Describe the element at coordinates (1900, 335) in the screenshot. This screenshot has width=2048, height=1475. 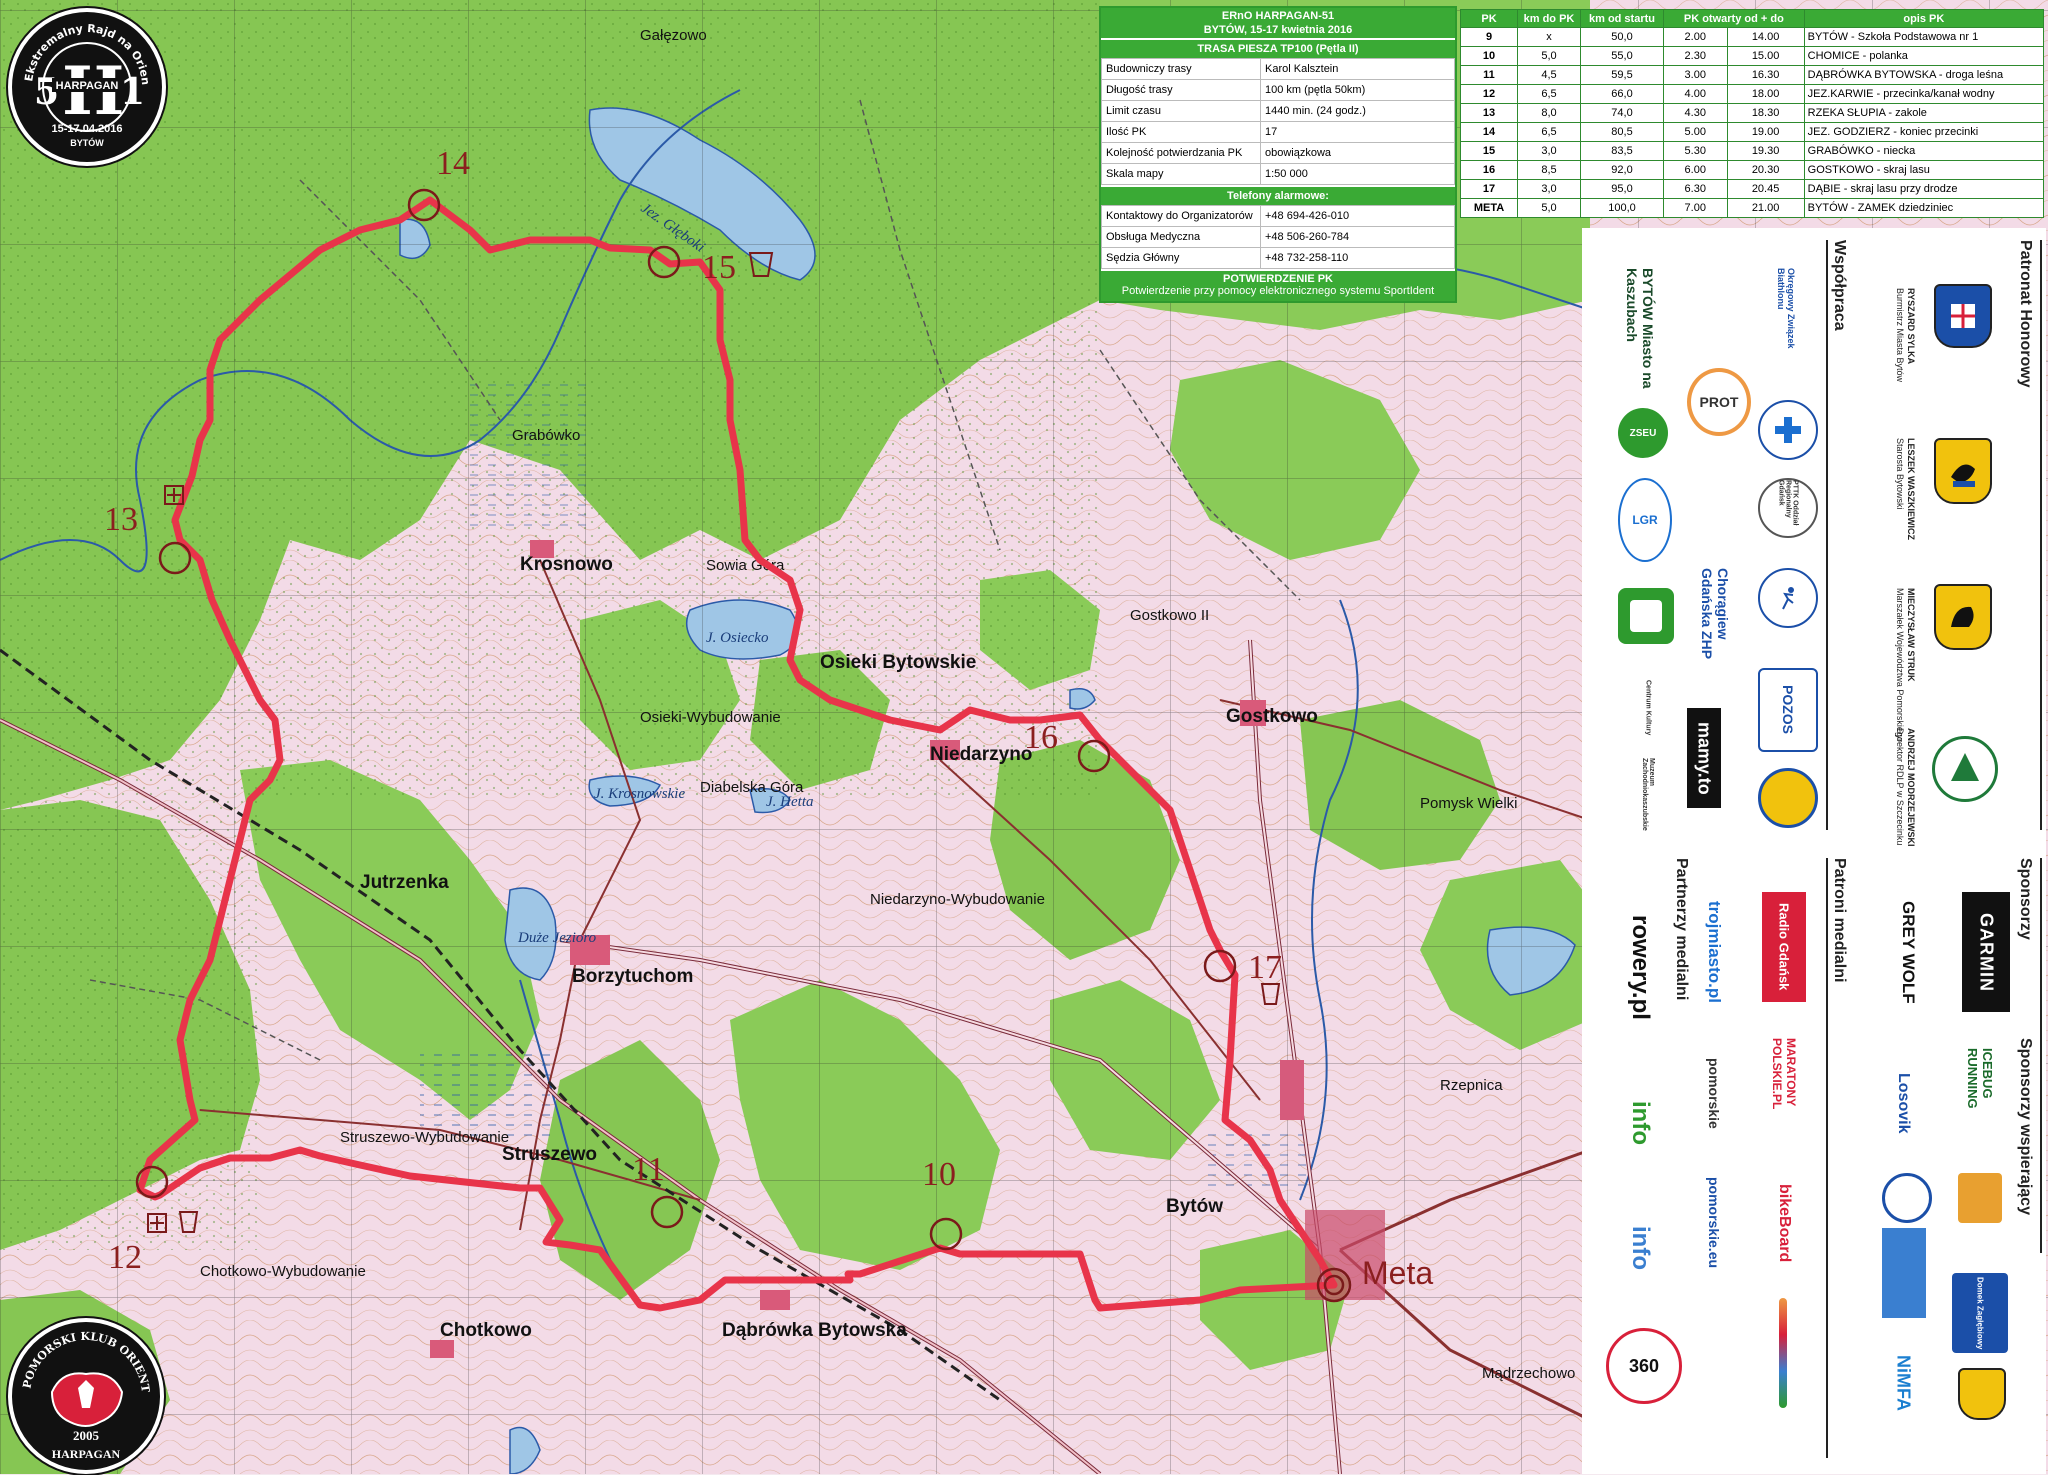
I see `honorary-role-1: Burmistrz Miasta Bytów` at that location.